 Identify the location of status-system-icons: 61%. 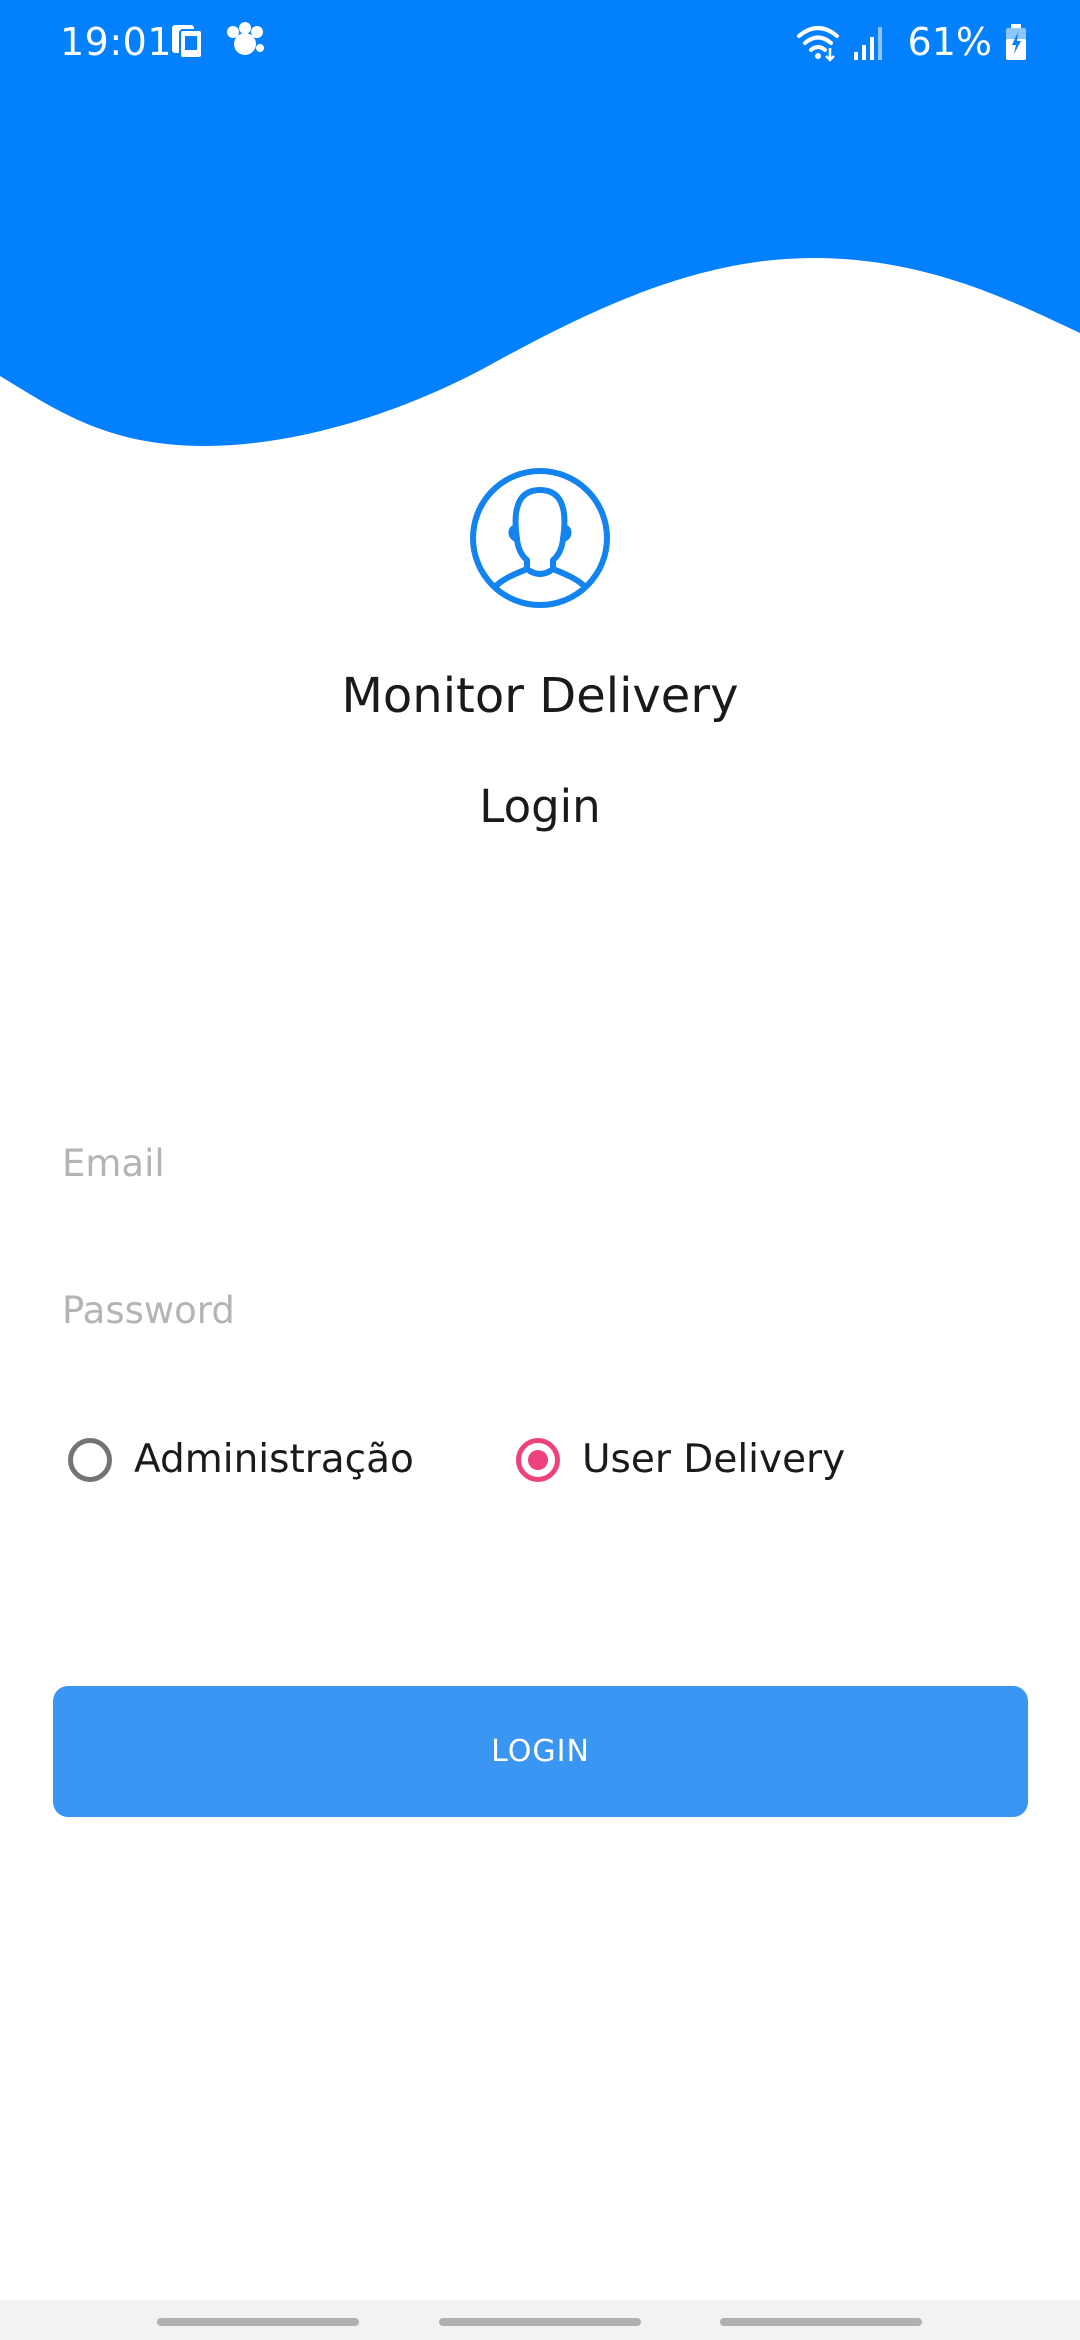
(912, 42).